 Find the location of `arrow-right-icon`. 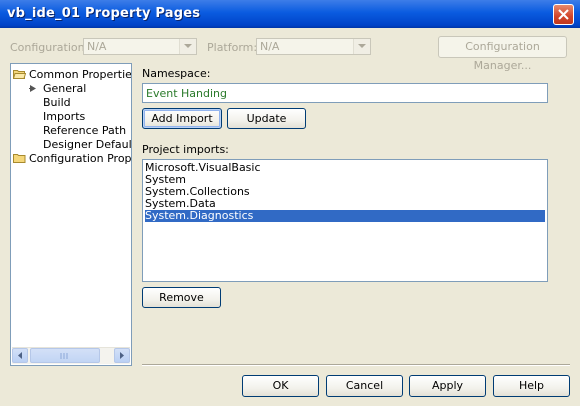

arrow-right-icon is located at coordinates (32, 88).